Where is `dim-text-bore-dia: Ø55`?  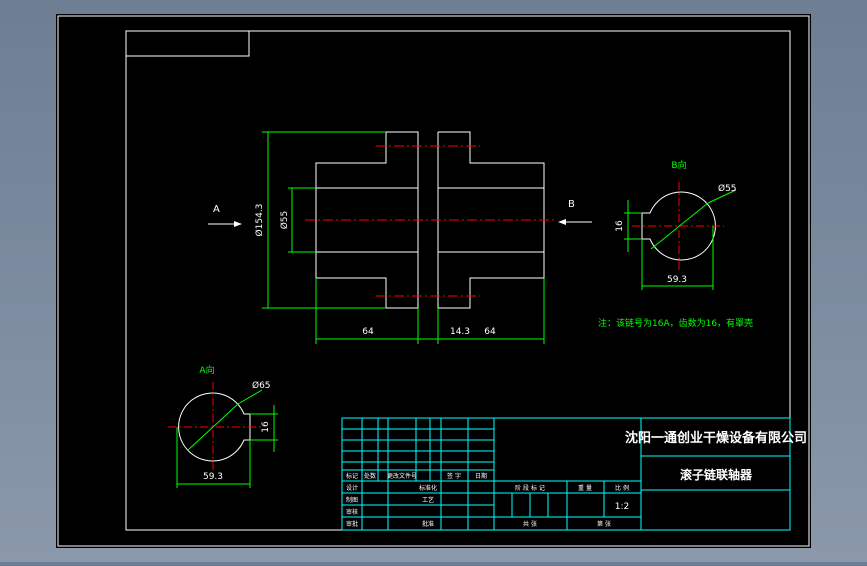 dim-text-bore-dia: Ø55 is located at coordinates (284, 220).